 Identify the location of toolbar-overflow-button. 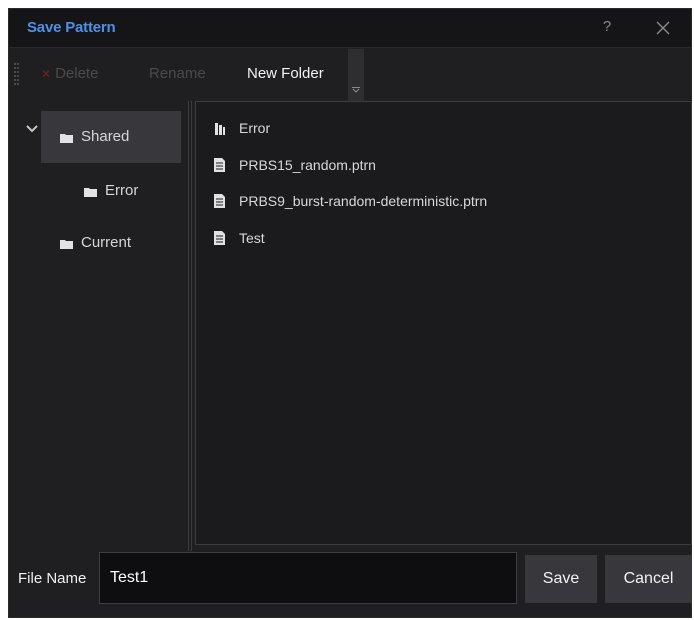
(356, 75).